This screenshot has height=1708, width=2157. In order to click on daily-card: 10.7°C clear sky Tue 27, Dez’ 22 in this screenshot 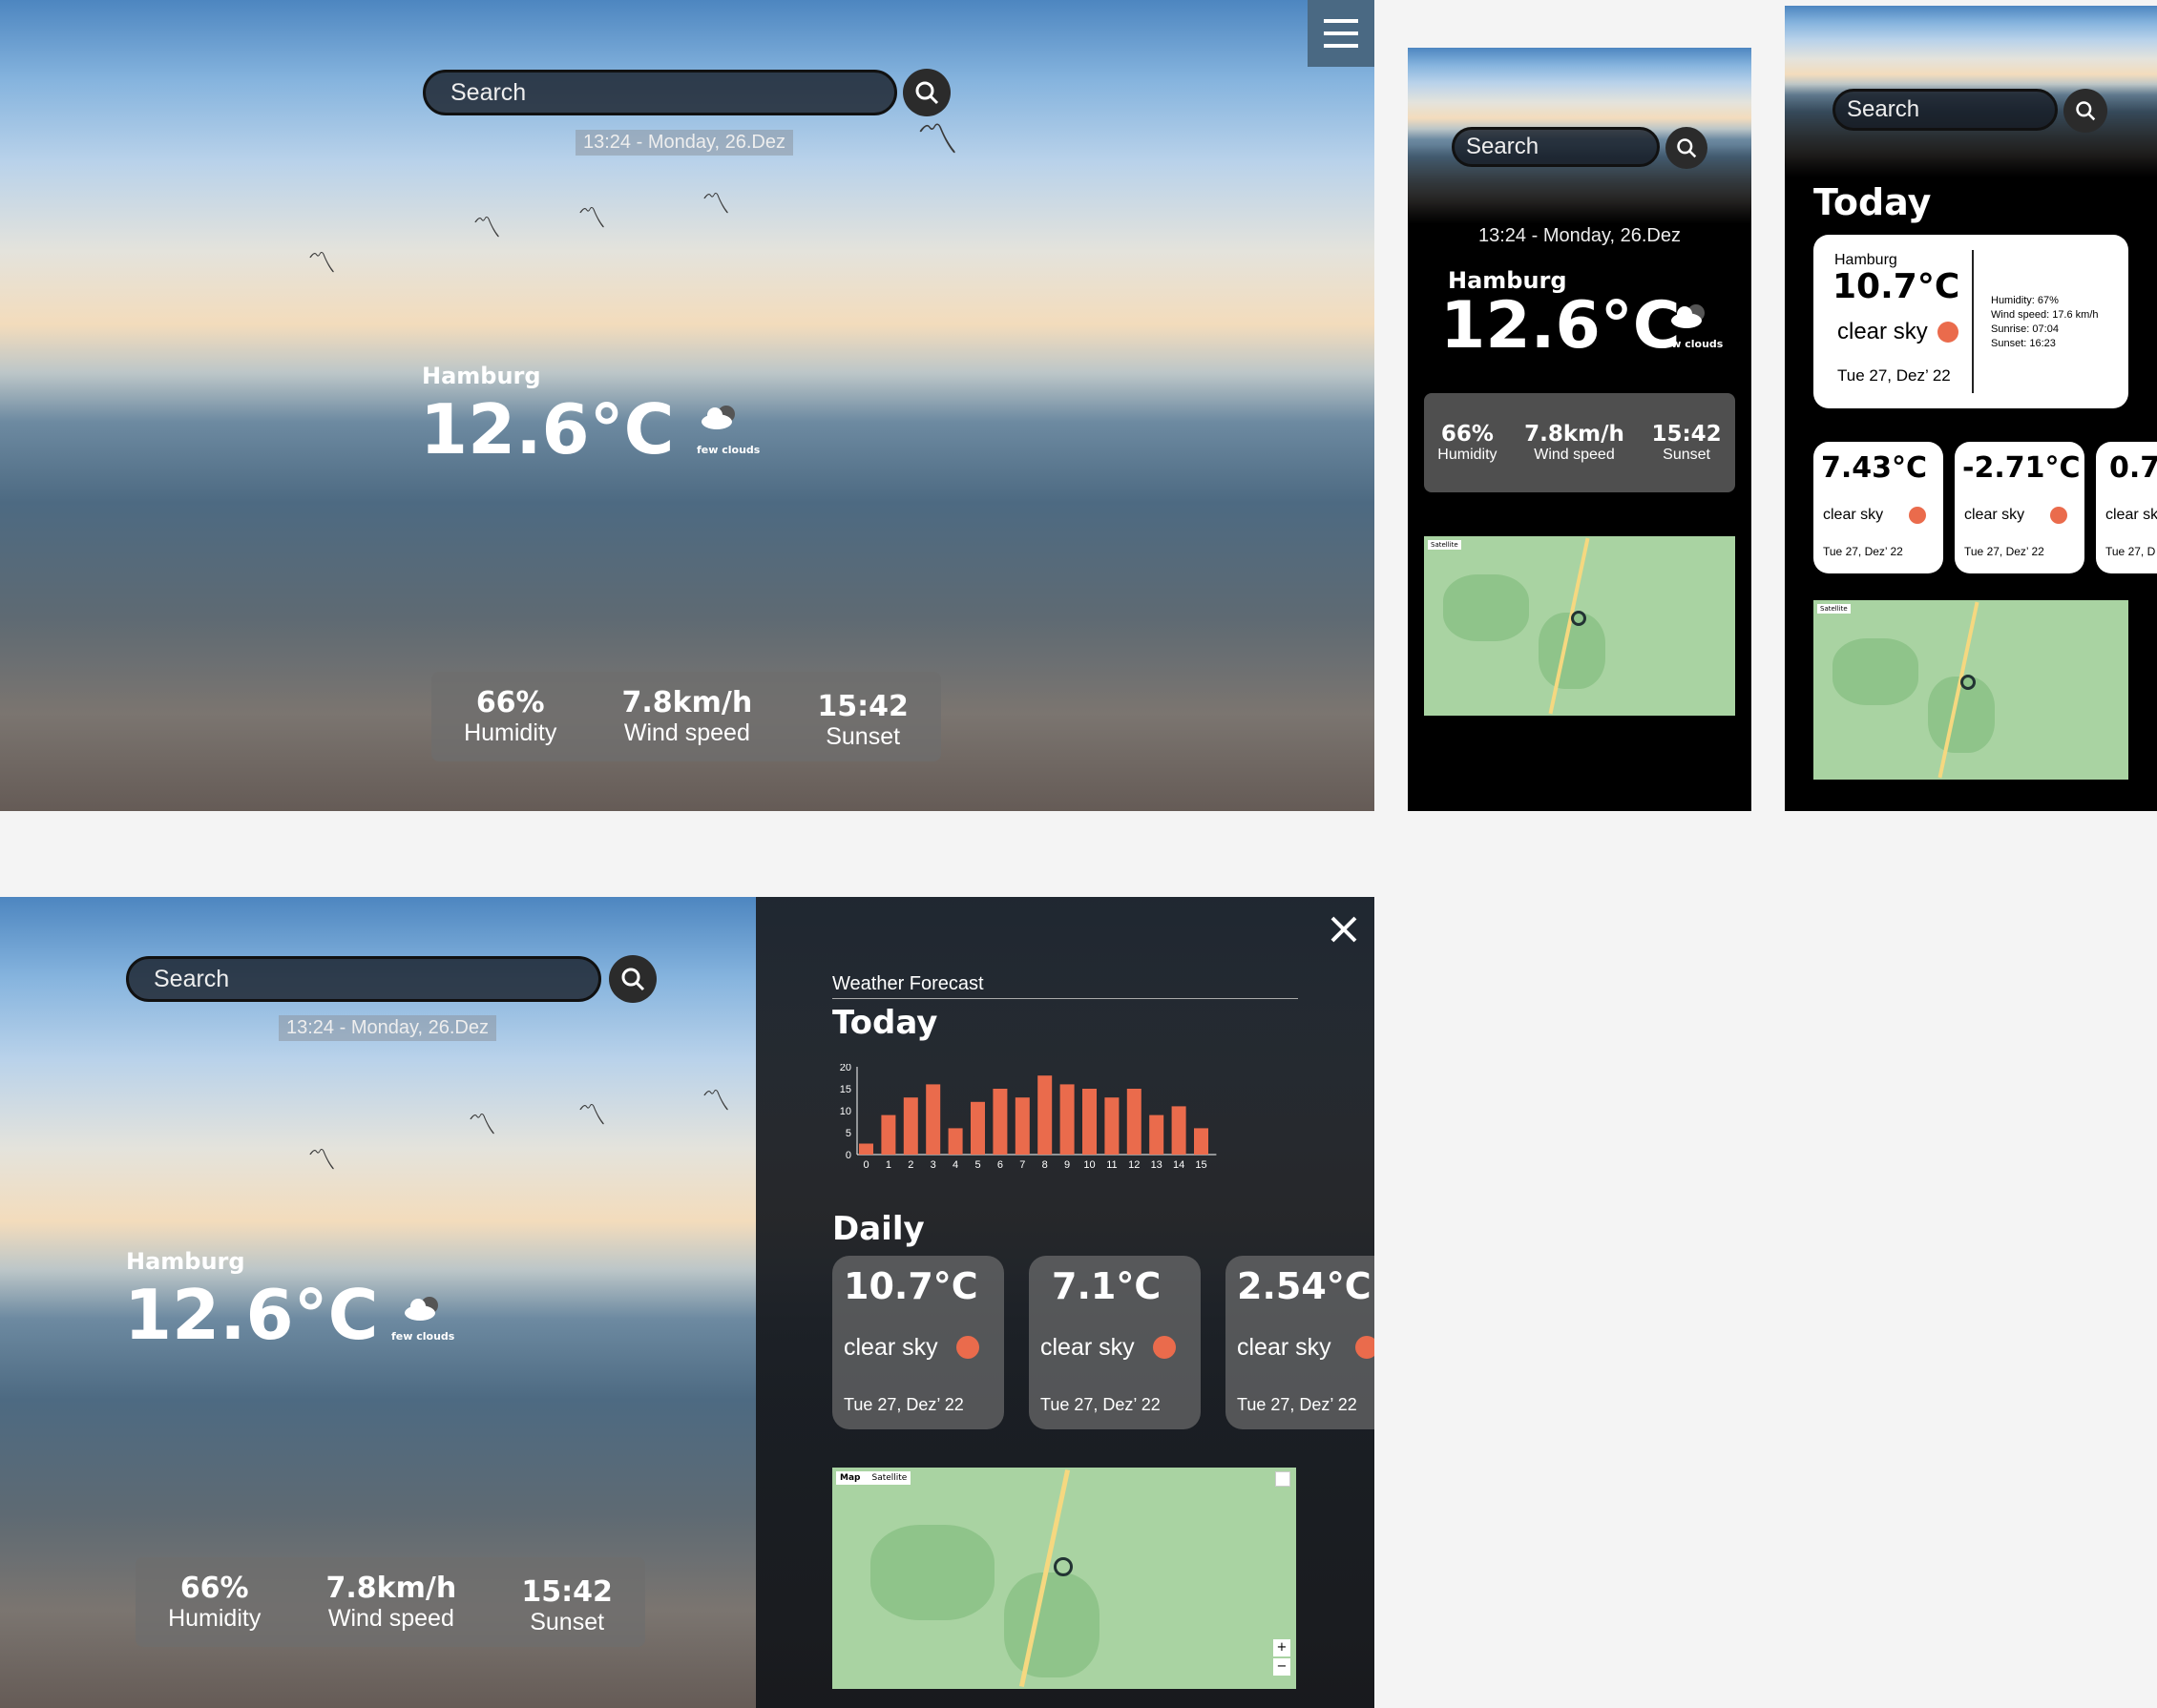, I will do `click(918, 1342)`.